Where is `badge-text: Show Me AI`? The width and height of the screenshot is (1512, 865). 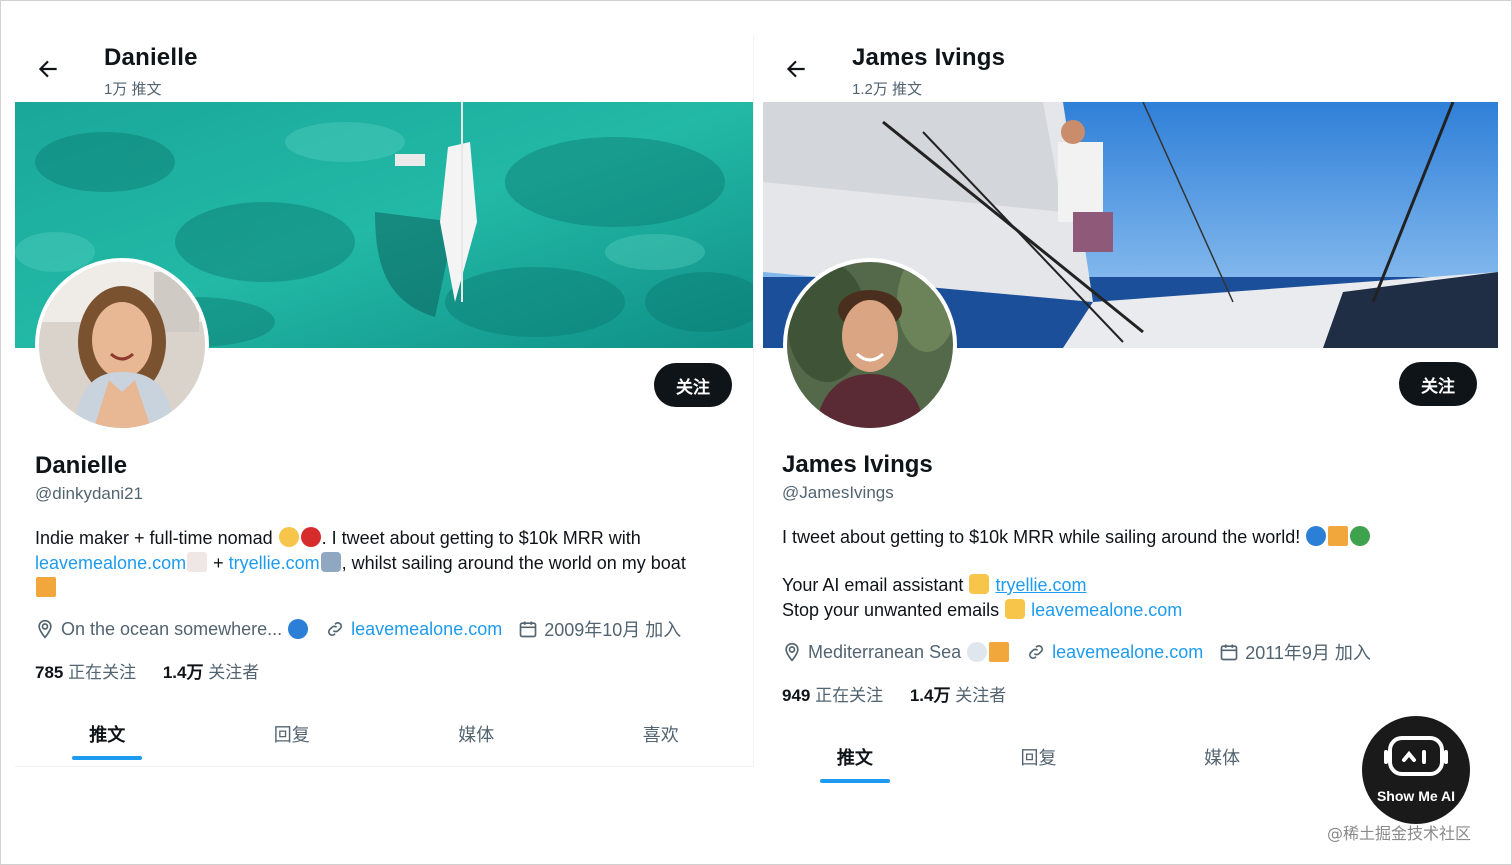
badge-text: Show Me AI is located at coordinates (1416, 796).